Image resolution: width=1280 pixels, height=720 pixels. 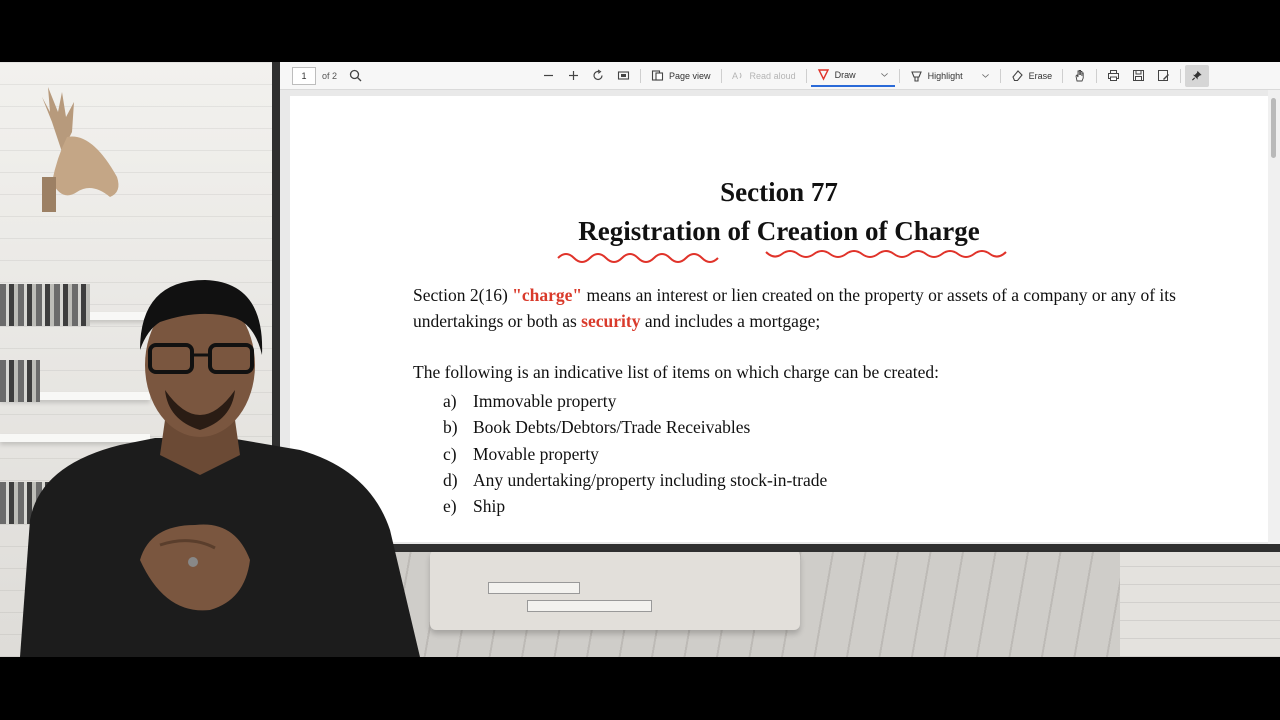 What do you see at coordinates (1273, 128) in the screenshot?
I see `scrollbar-thumb` at bounding box center [1273, 128].